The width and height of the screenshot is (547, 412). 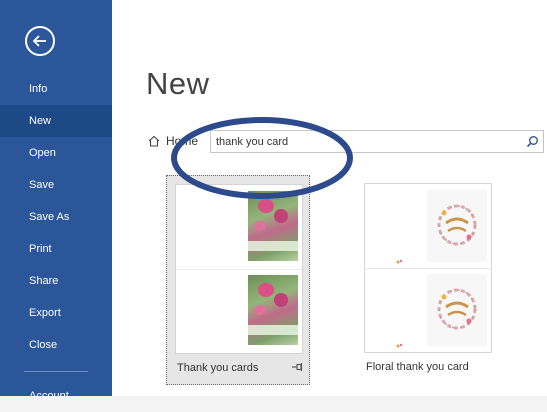 I want to click on pin-icon, so click(x=297, y=367).